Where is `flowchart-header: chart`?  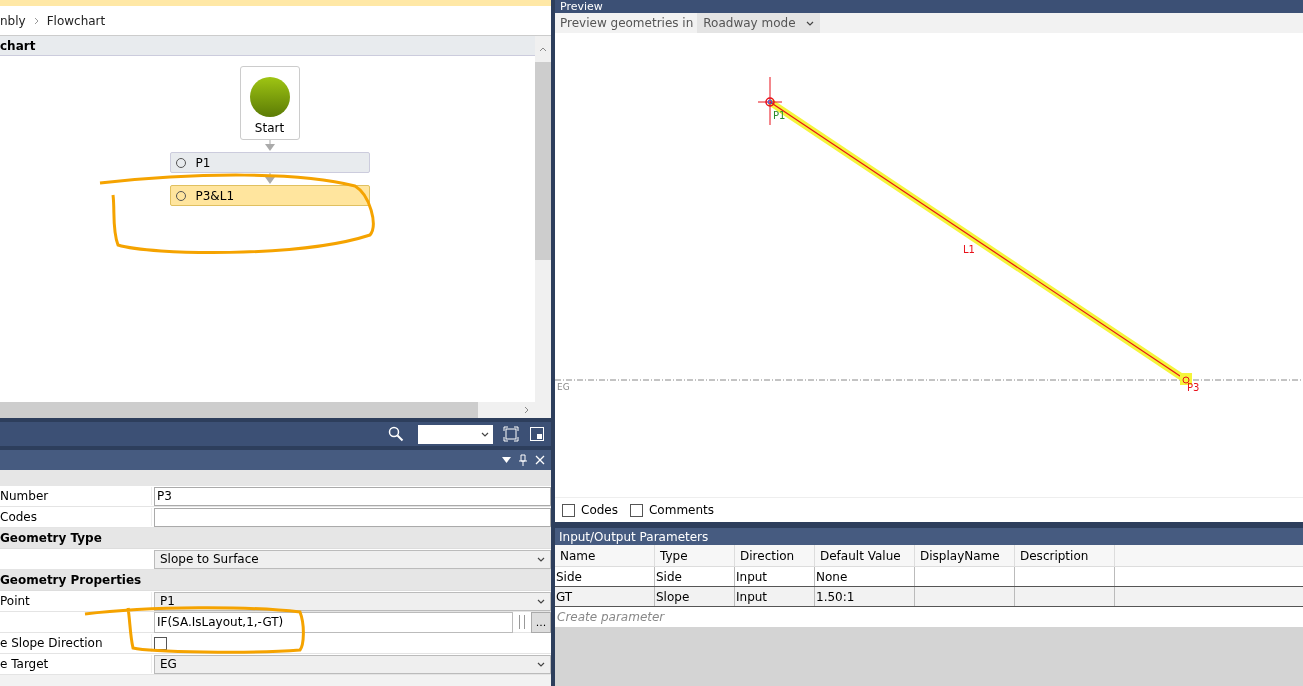
flowchart-header: chart is located at coordinates (267, 46).